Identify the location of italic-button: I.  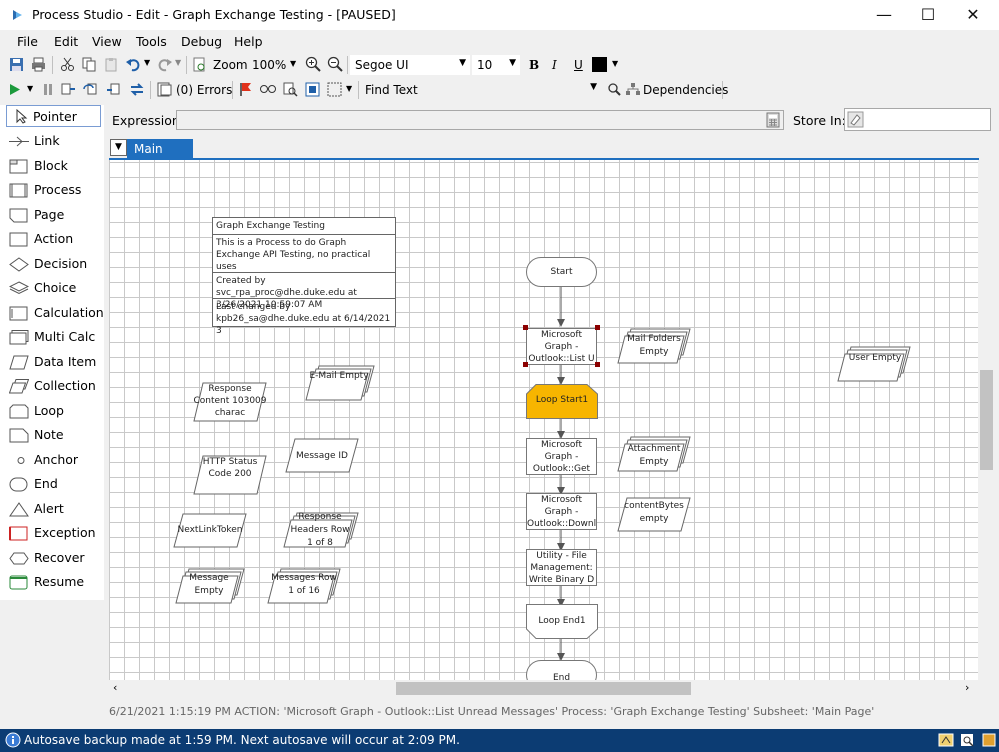
(554, 65).